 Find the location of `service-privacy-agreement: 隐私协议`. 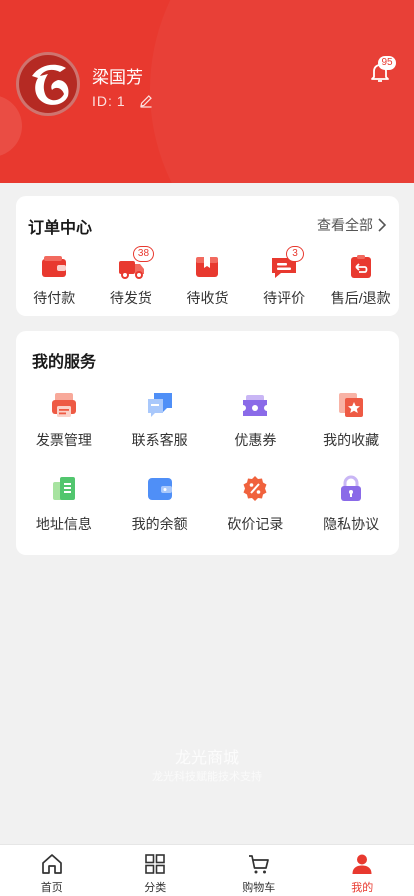

service-privacy-agreement: 隐私协议 is located at coordinates (351, 506).